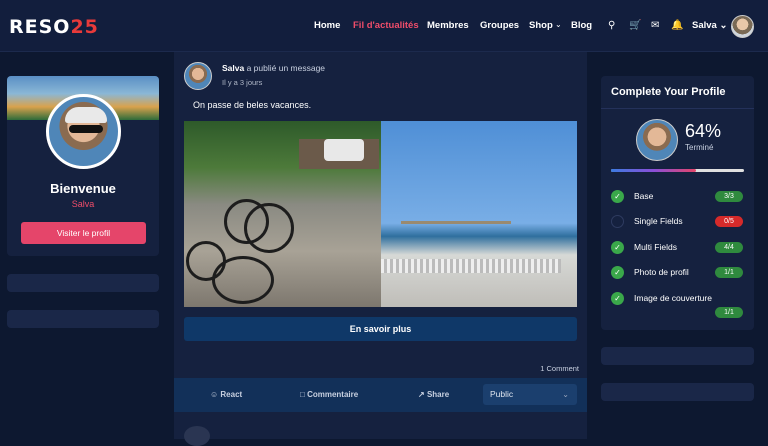  What do you see at coordinates (302, 394) in the screenshot?
I see `comment-icon: □` at bounding box center [302, 394].